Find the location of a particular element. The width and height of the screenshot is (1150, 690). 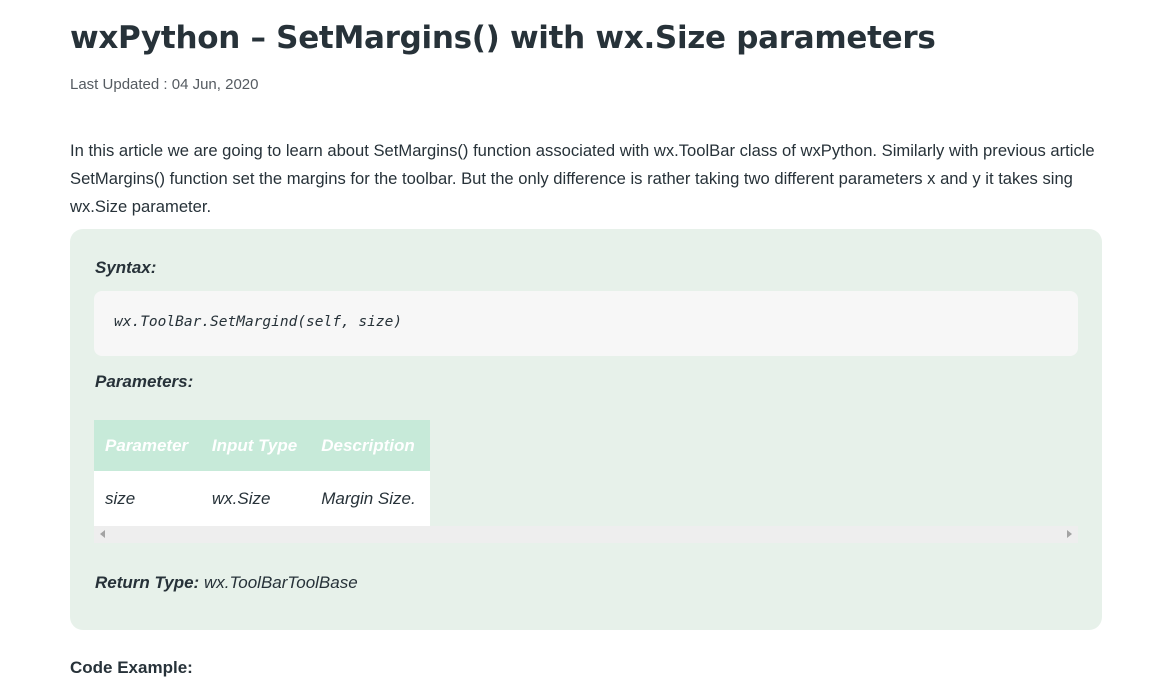

last-updated: Last Updated : 04 Jun, 2020 is located at coordinates (164, 84).